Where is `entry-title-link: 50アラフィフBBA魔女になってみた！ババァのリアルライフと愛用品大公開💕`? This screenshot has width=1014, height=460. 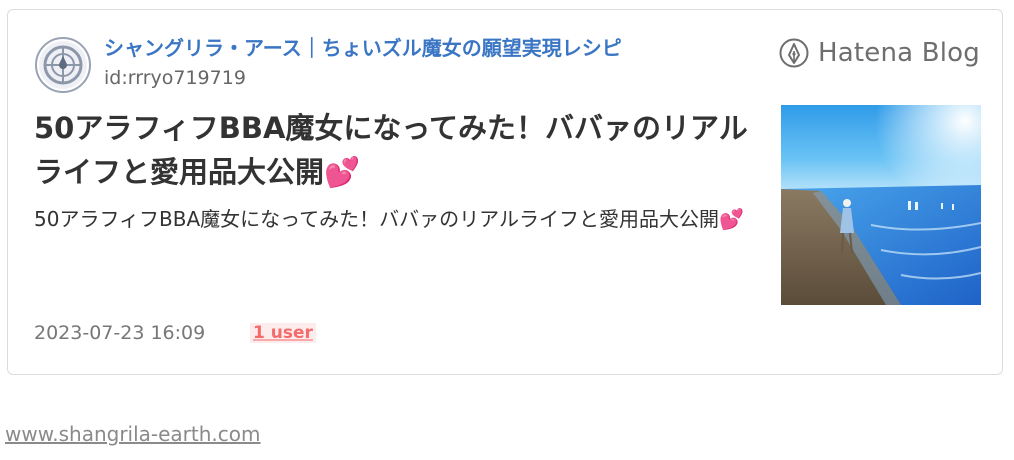 entry-title-link: 50アラフィフBBA魔女になってみた！ババァのリアルライフと愛用品大公開💕 is located at coordinates (396, 150).